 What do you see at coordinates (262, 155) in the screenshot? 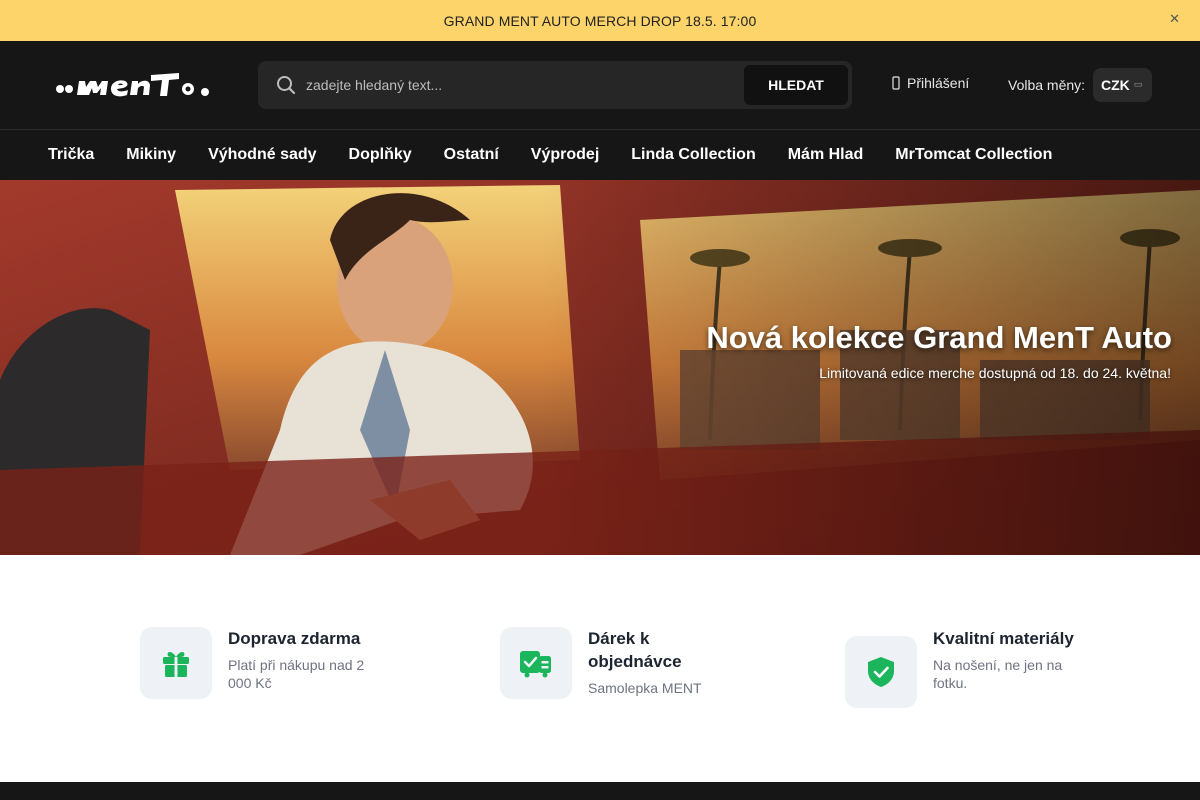
I see `nav-item-vyhodne-sady: Výhodné sady` at bounding box center [262, 155].